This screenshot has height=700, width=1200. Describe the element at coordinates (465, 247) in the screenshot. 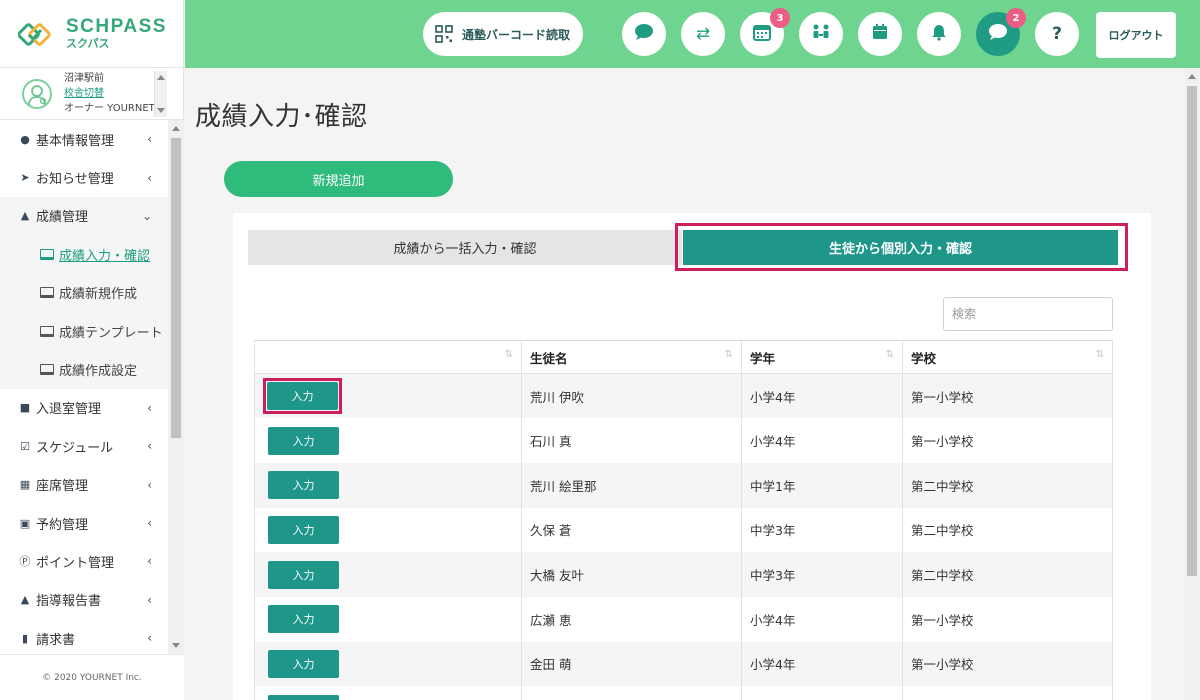

I see `tab-bulk-input: 成績から一括入力・確認` at that location.